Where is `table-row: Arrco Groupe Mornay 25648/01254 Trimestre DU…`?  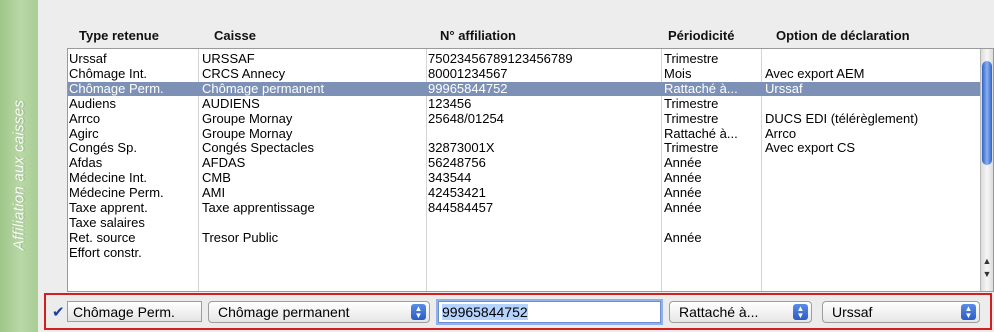 table-row: Arrco Groupe Mornay 25648/01254 Trimestre DU… is located at coordinates (524, 119).